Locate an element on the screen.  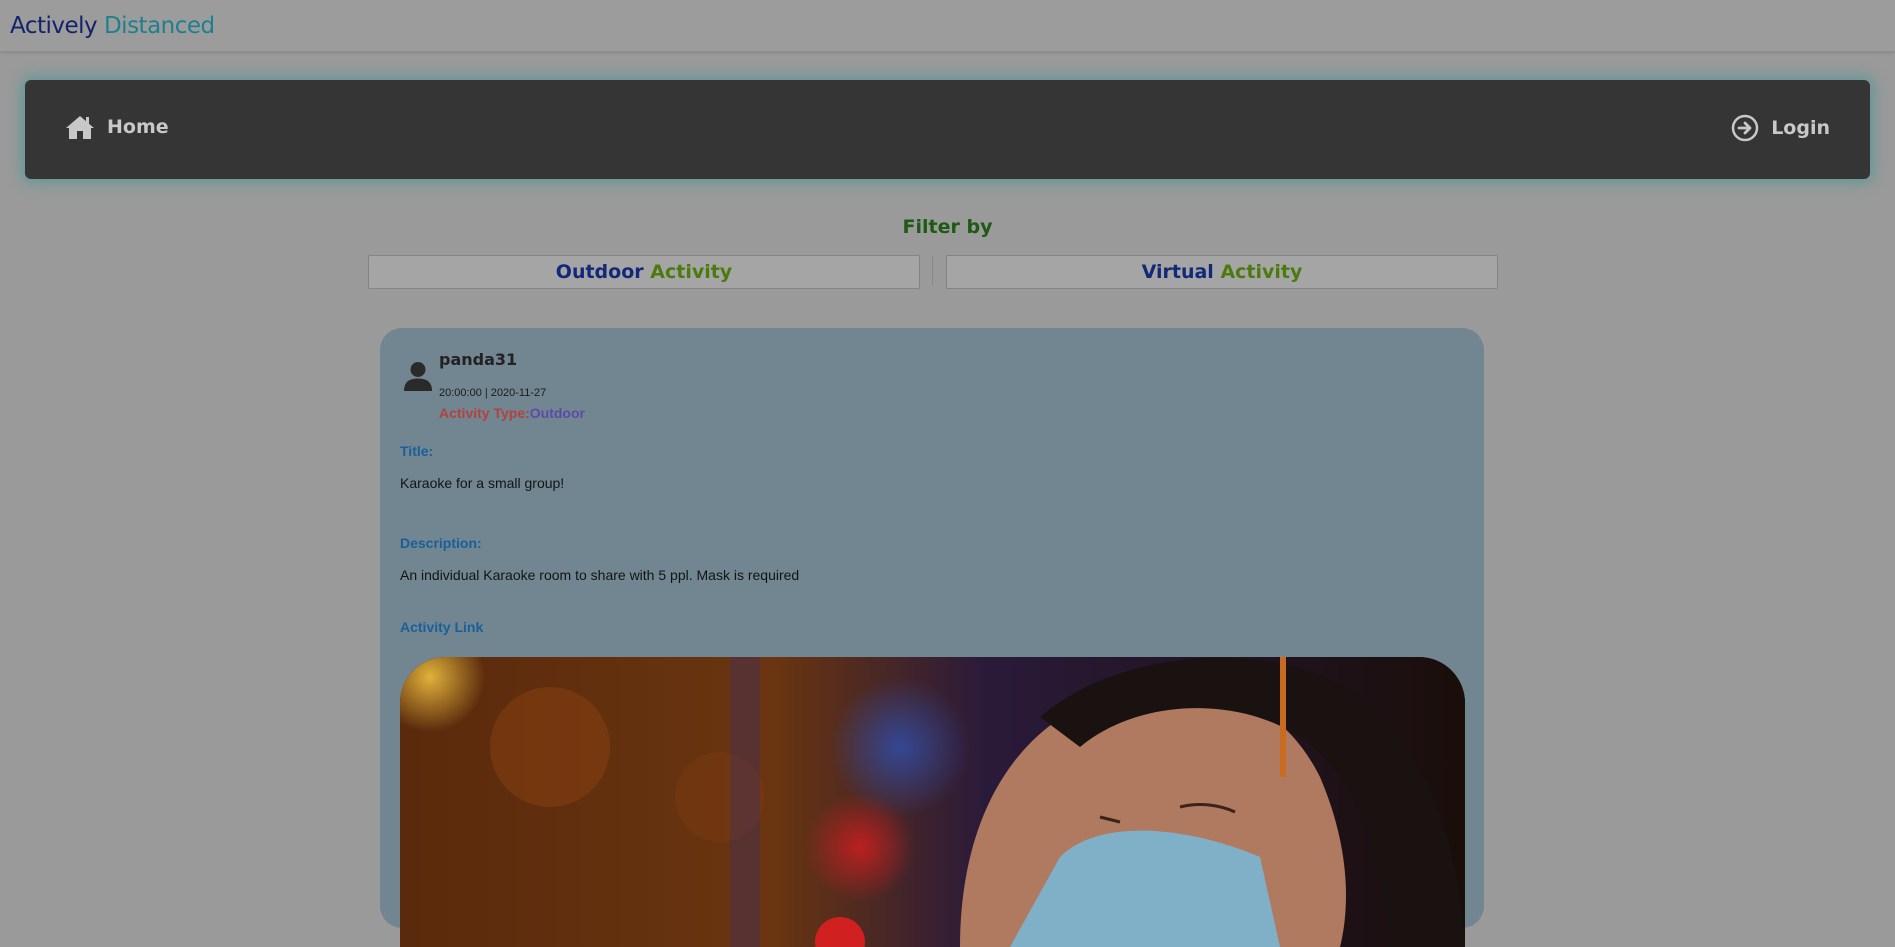
circle-arrow-right-icon is located at coordinates (1745, 128).